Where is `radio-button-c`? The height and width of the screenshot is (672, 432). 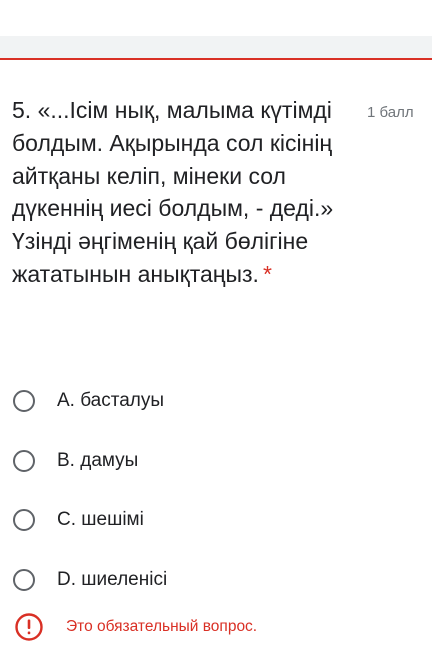
radio-button-c is located at coordinates (24, 520).